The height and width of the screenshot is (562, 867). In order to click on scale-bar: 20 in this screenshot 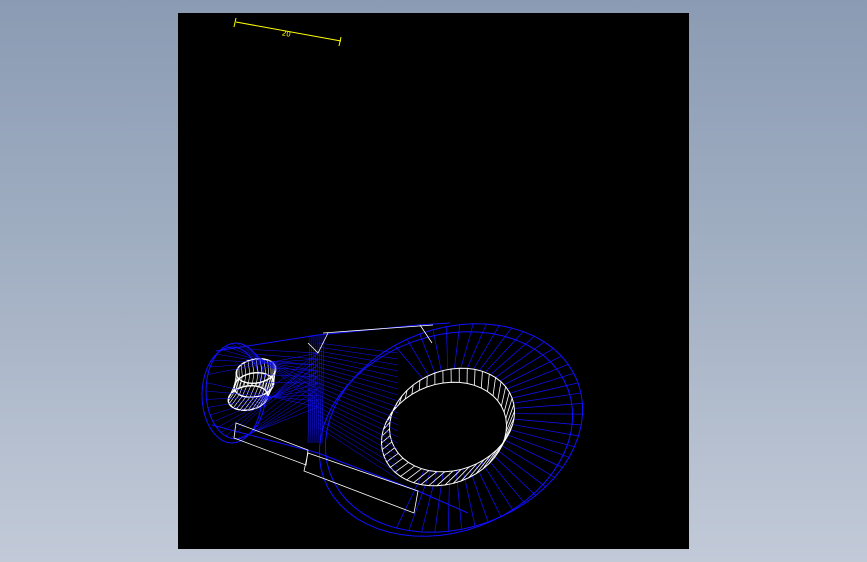, I will do `click(287, 32)`.